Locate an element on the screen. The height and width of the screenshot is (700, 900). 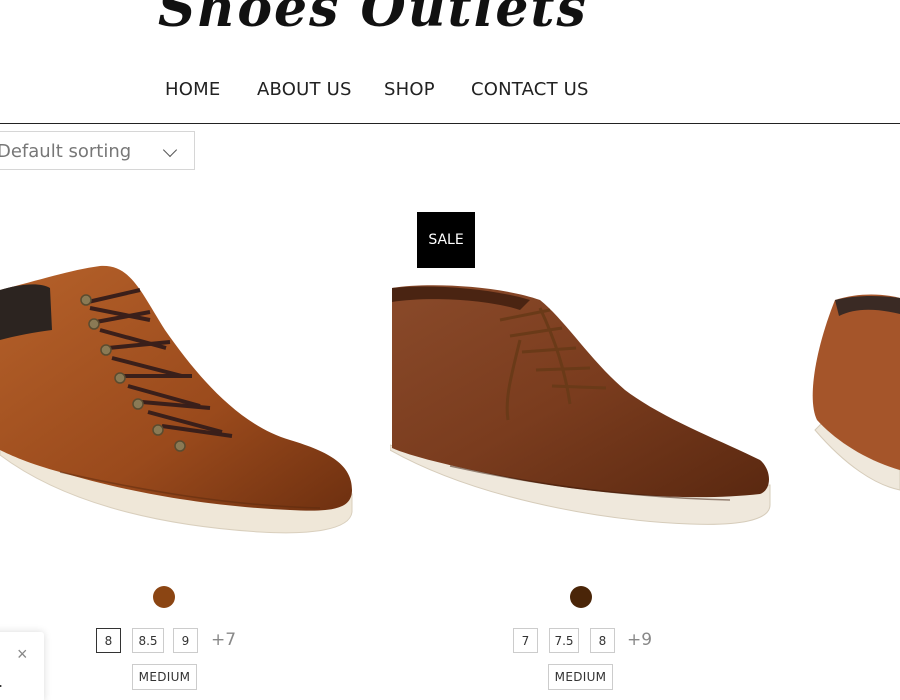
popup-text: . is located at coordinates (1, 681).